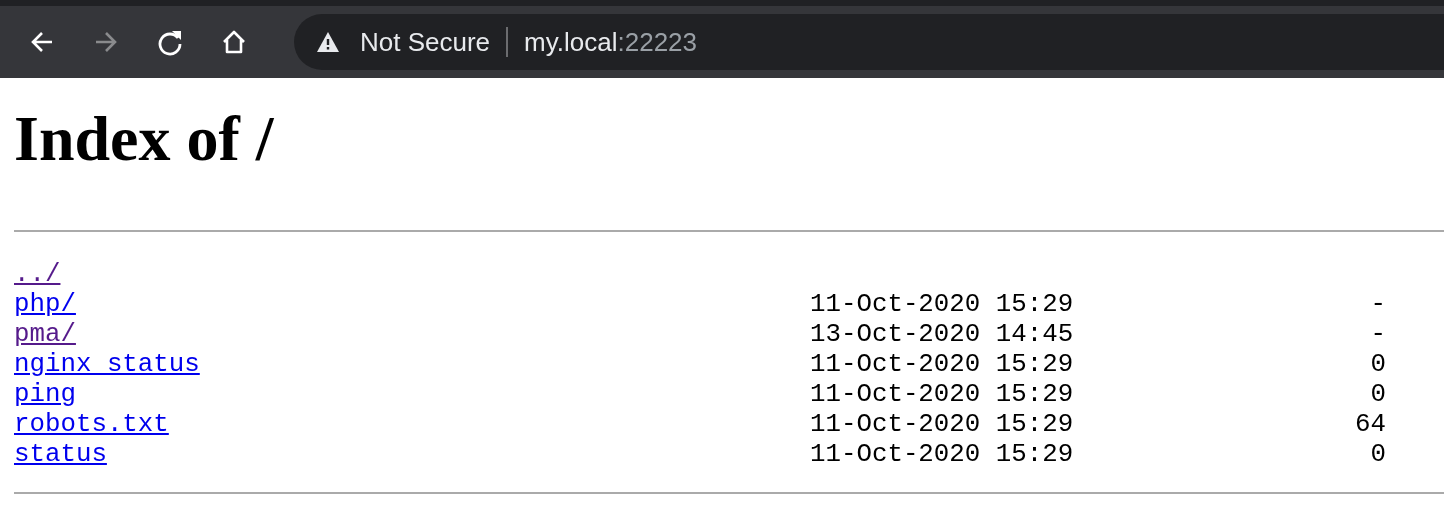  What do you see at coordinates (45, 305) in the screenshot?
I see `file-link: php/` at bounding box center [45, 305].